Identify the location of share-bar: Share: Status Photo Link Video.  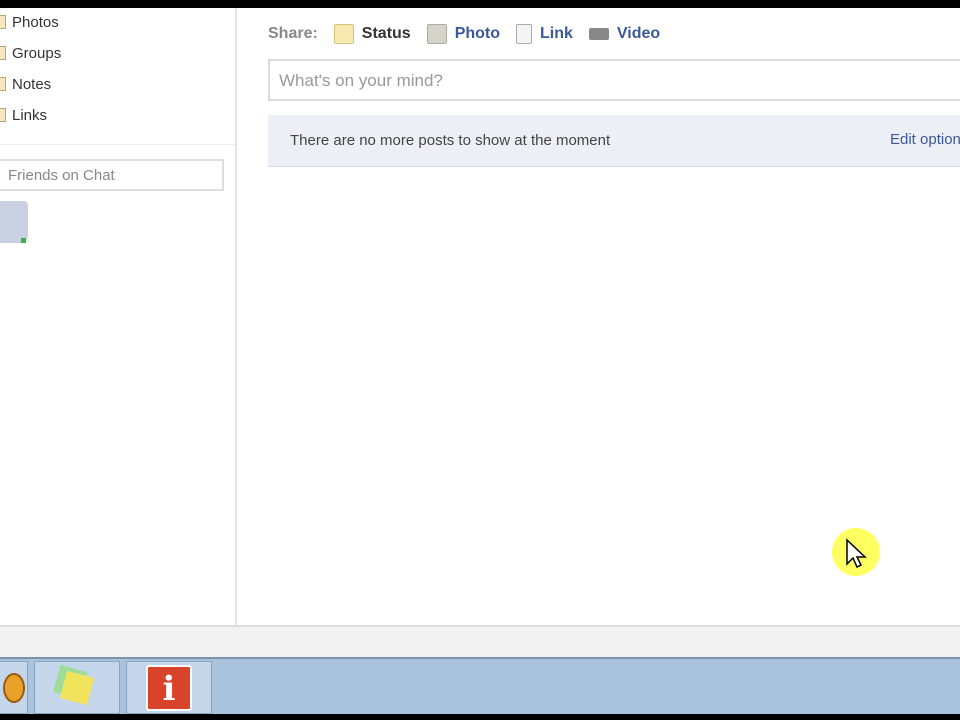
(472, 34).